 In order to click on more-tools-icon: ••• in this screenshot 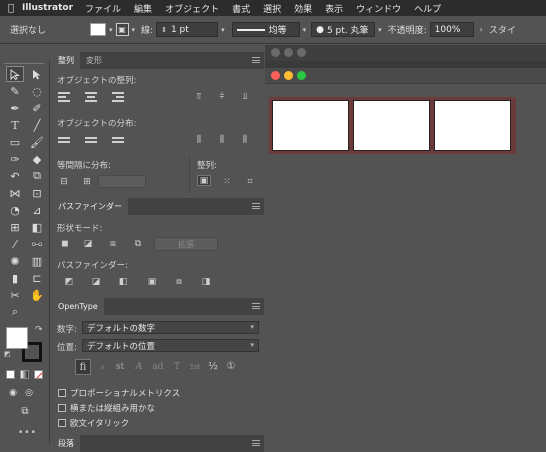, I will do `click(27, 433)`.